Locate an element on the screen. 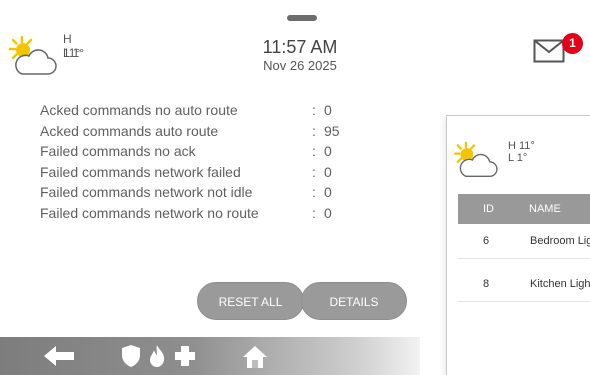 Image resolution: width=590 pixels, height=375 pixels. device-id-cell: 6 is located at coordinates (486, 241).